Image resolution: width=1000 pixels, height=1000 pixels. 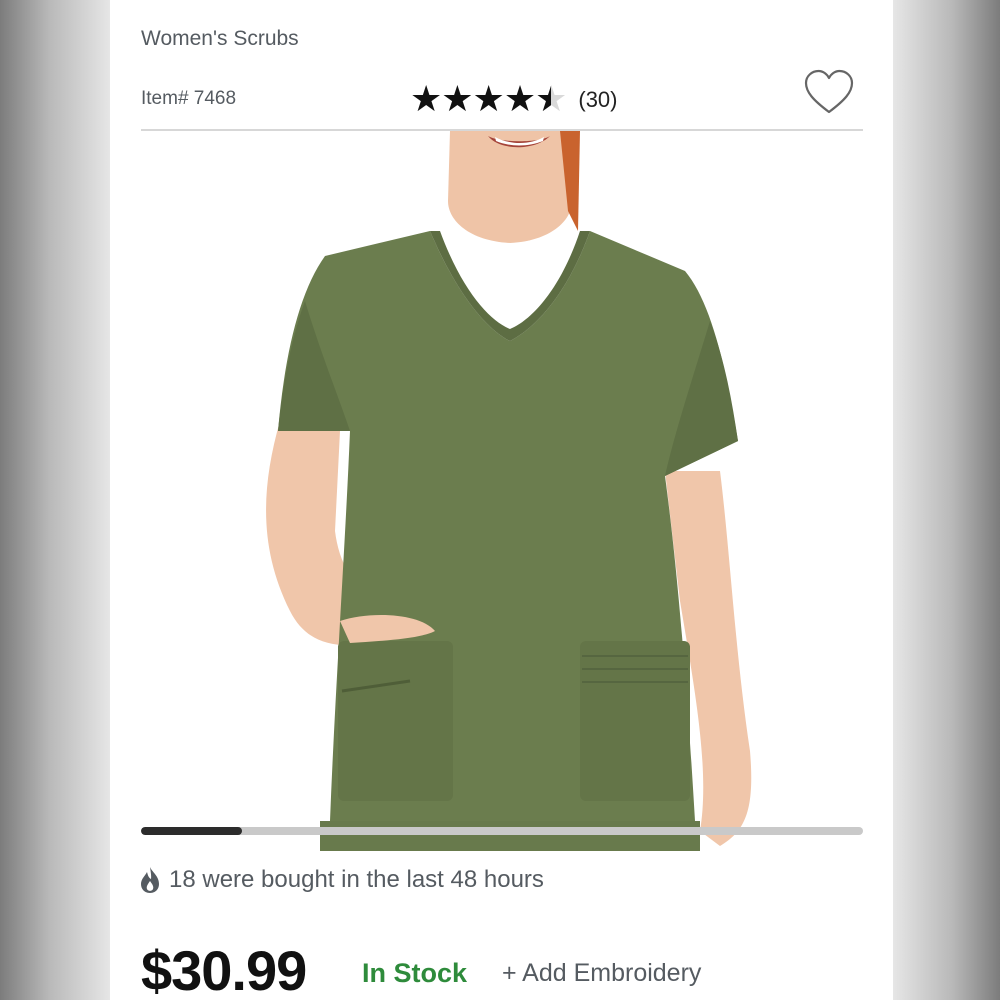 What do you see at coordinates (829, 93) in the screenshot?
I see `heart-outline-icon` at bounding box center [829, 93].